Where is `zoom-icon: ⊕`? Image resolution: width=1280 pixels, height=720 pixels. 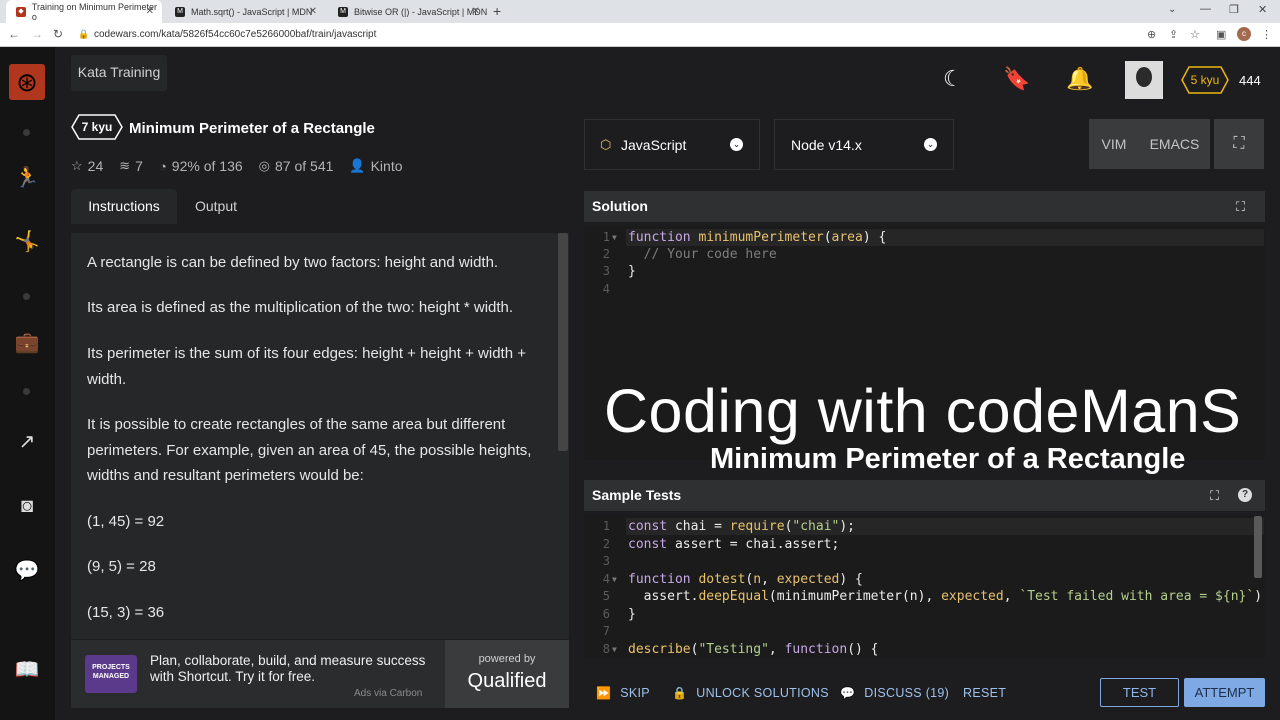
zoom-icon: ⊕ is located at coordinates (1151, 34).